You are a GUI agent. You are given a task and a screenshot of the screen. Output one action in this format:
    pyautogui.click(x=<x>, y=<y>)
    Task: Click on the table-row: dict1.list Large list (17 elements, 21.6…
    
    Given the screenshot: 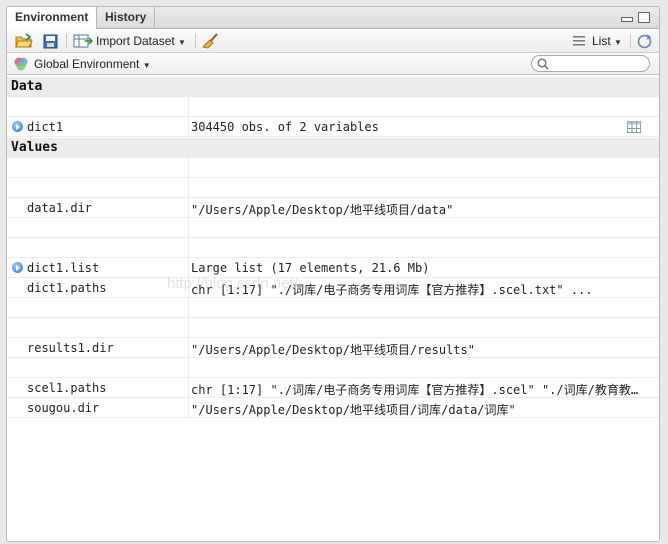 What is the action you would take?
    pyautogui.click(x=333, y=268)
    